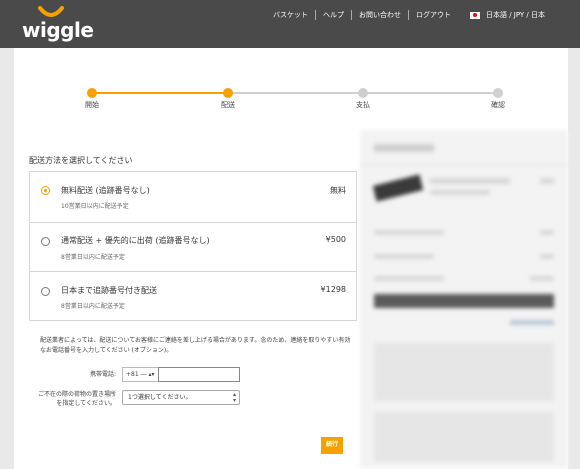 The image size is (580, 469). Describe the element at coordinates (140, 374) in the screenshot. I see `country-code-select: +81 ― ▴▾` at that location.